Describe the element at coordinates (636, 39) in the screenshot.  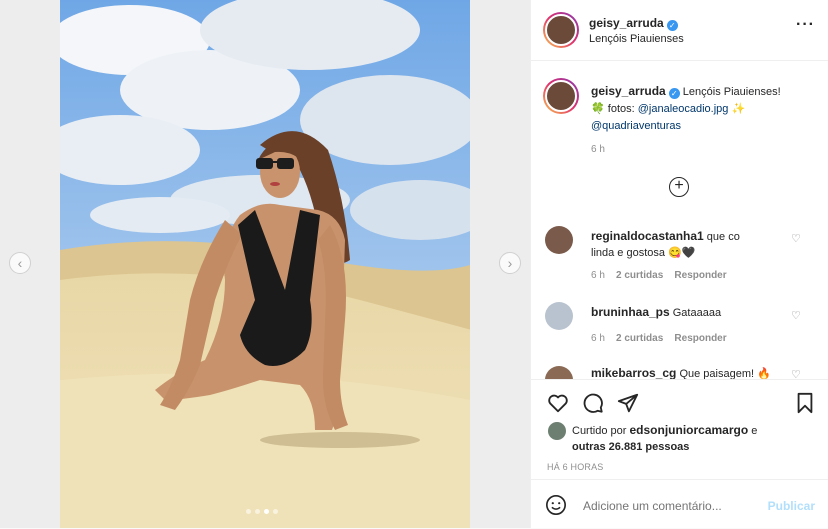
I see `post-location: Lençóis Piauienses` at that location.